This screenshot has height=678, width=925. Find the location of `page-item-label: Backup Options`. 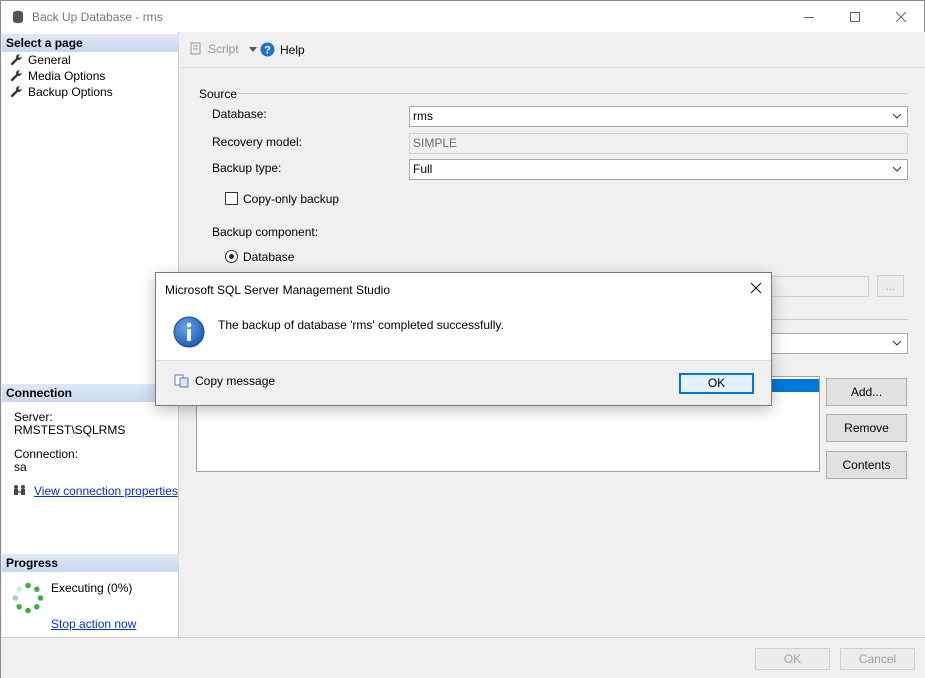

page-item-label: Backup Options is located at coordinates (70, 91).